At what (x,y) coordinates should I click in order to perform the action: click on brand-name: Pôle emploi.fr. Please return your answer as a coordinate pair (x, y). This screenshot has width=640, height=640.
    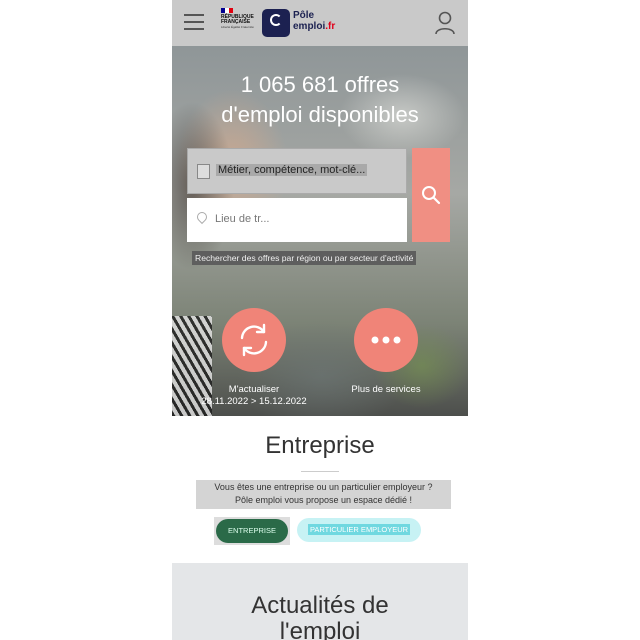
    Looking at the image, I should click on (314, 21).